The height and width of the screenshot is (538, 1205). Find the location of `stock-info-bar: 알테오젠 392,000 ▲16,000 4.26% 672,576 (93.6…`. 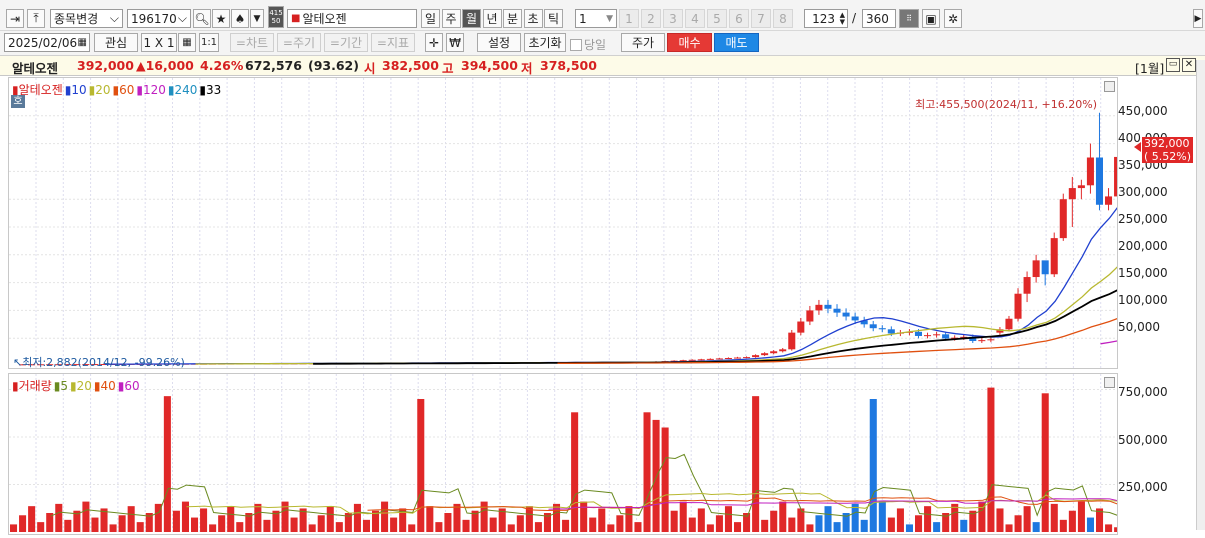

stock-info-bar: 알테오젠 392,000 ▲16,000 4.26% 672,576 (93.6… is located at coordinates (602, 66).